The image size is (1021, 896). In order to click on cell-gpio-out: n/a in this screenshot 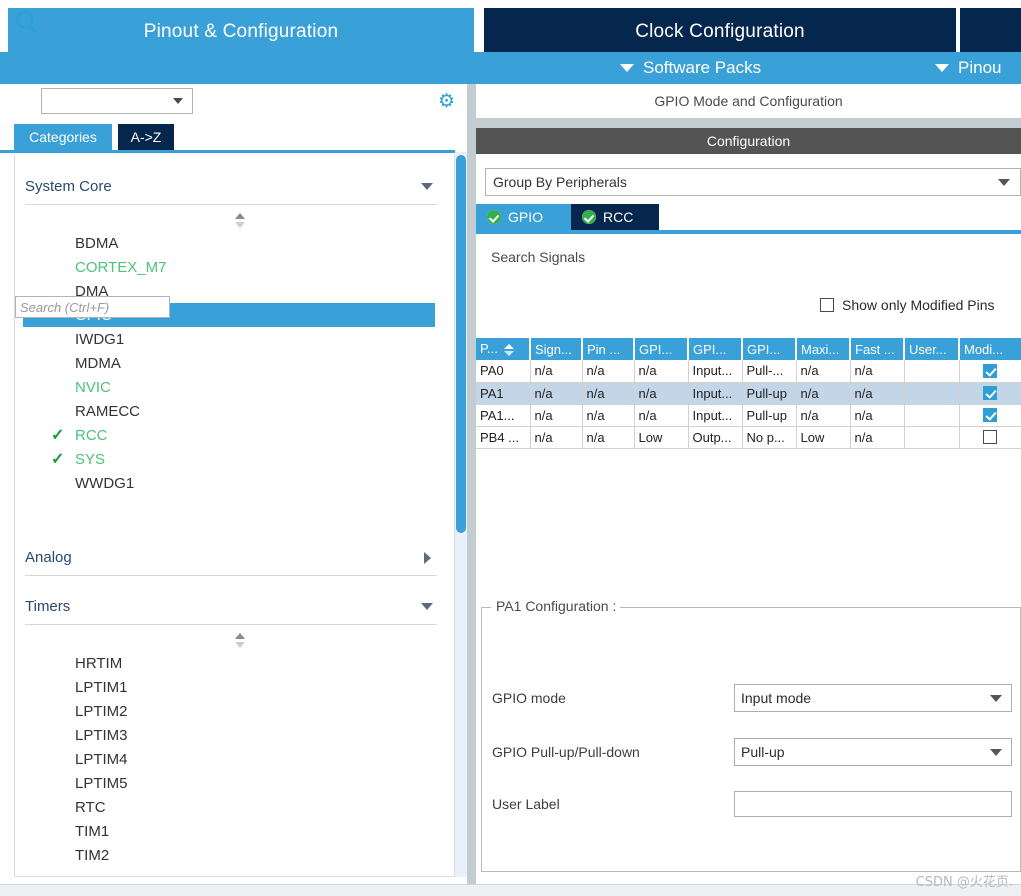, I will do `click(661, 415)`.